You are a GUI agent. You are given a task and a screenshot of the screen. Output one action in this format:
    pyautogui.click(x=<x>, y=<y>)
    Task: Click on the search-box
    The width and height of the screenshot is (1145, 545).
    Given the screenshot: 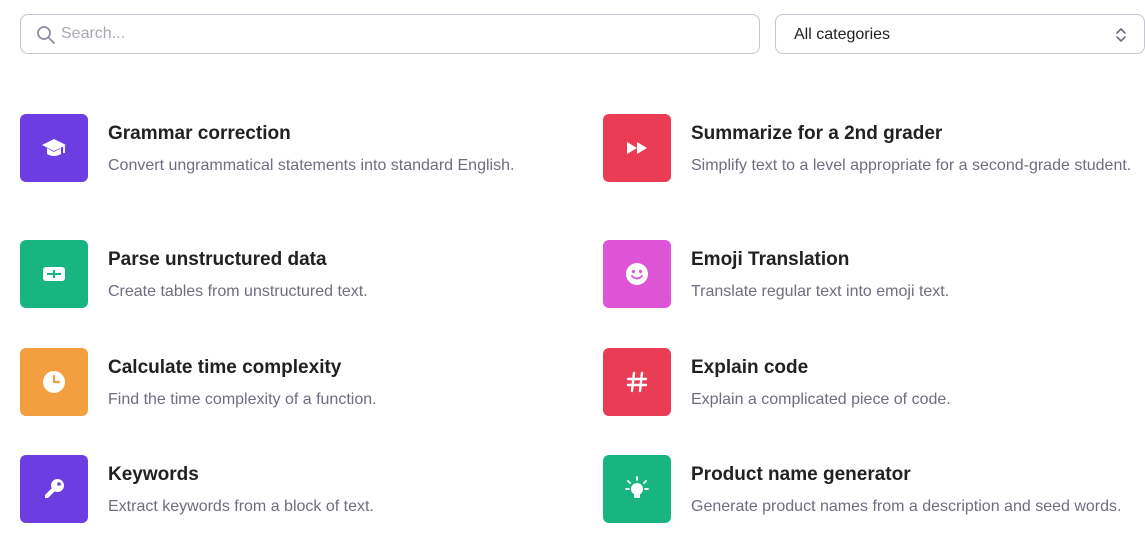 What is the action you would take?
    pyautogui.click(x=390, y=34)
    